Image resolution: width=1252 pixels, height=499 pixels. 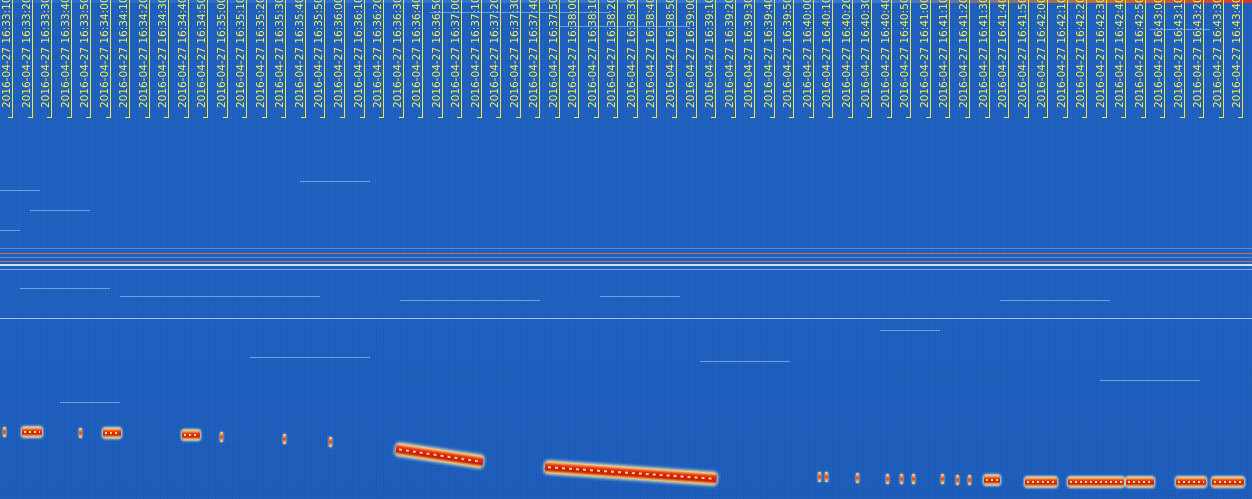 I want to click on time-tick-label: 2016-04-27 16:41:20, so click(x=963, y=54).